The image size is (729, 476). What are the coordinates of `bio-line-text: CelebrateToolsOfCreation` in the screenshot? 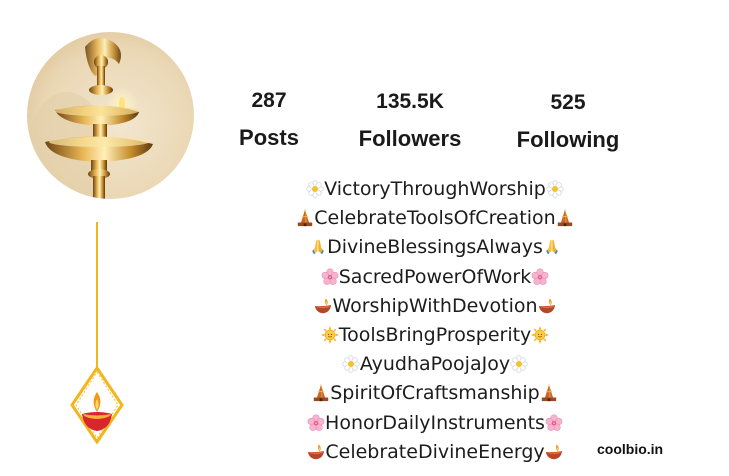 It's located at (435, 218).